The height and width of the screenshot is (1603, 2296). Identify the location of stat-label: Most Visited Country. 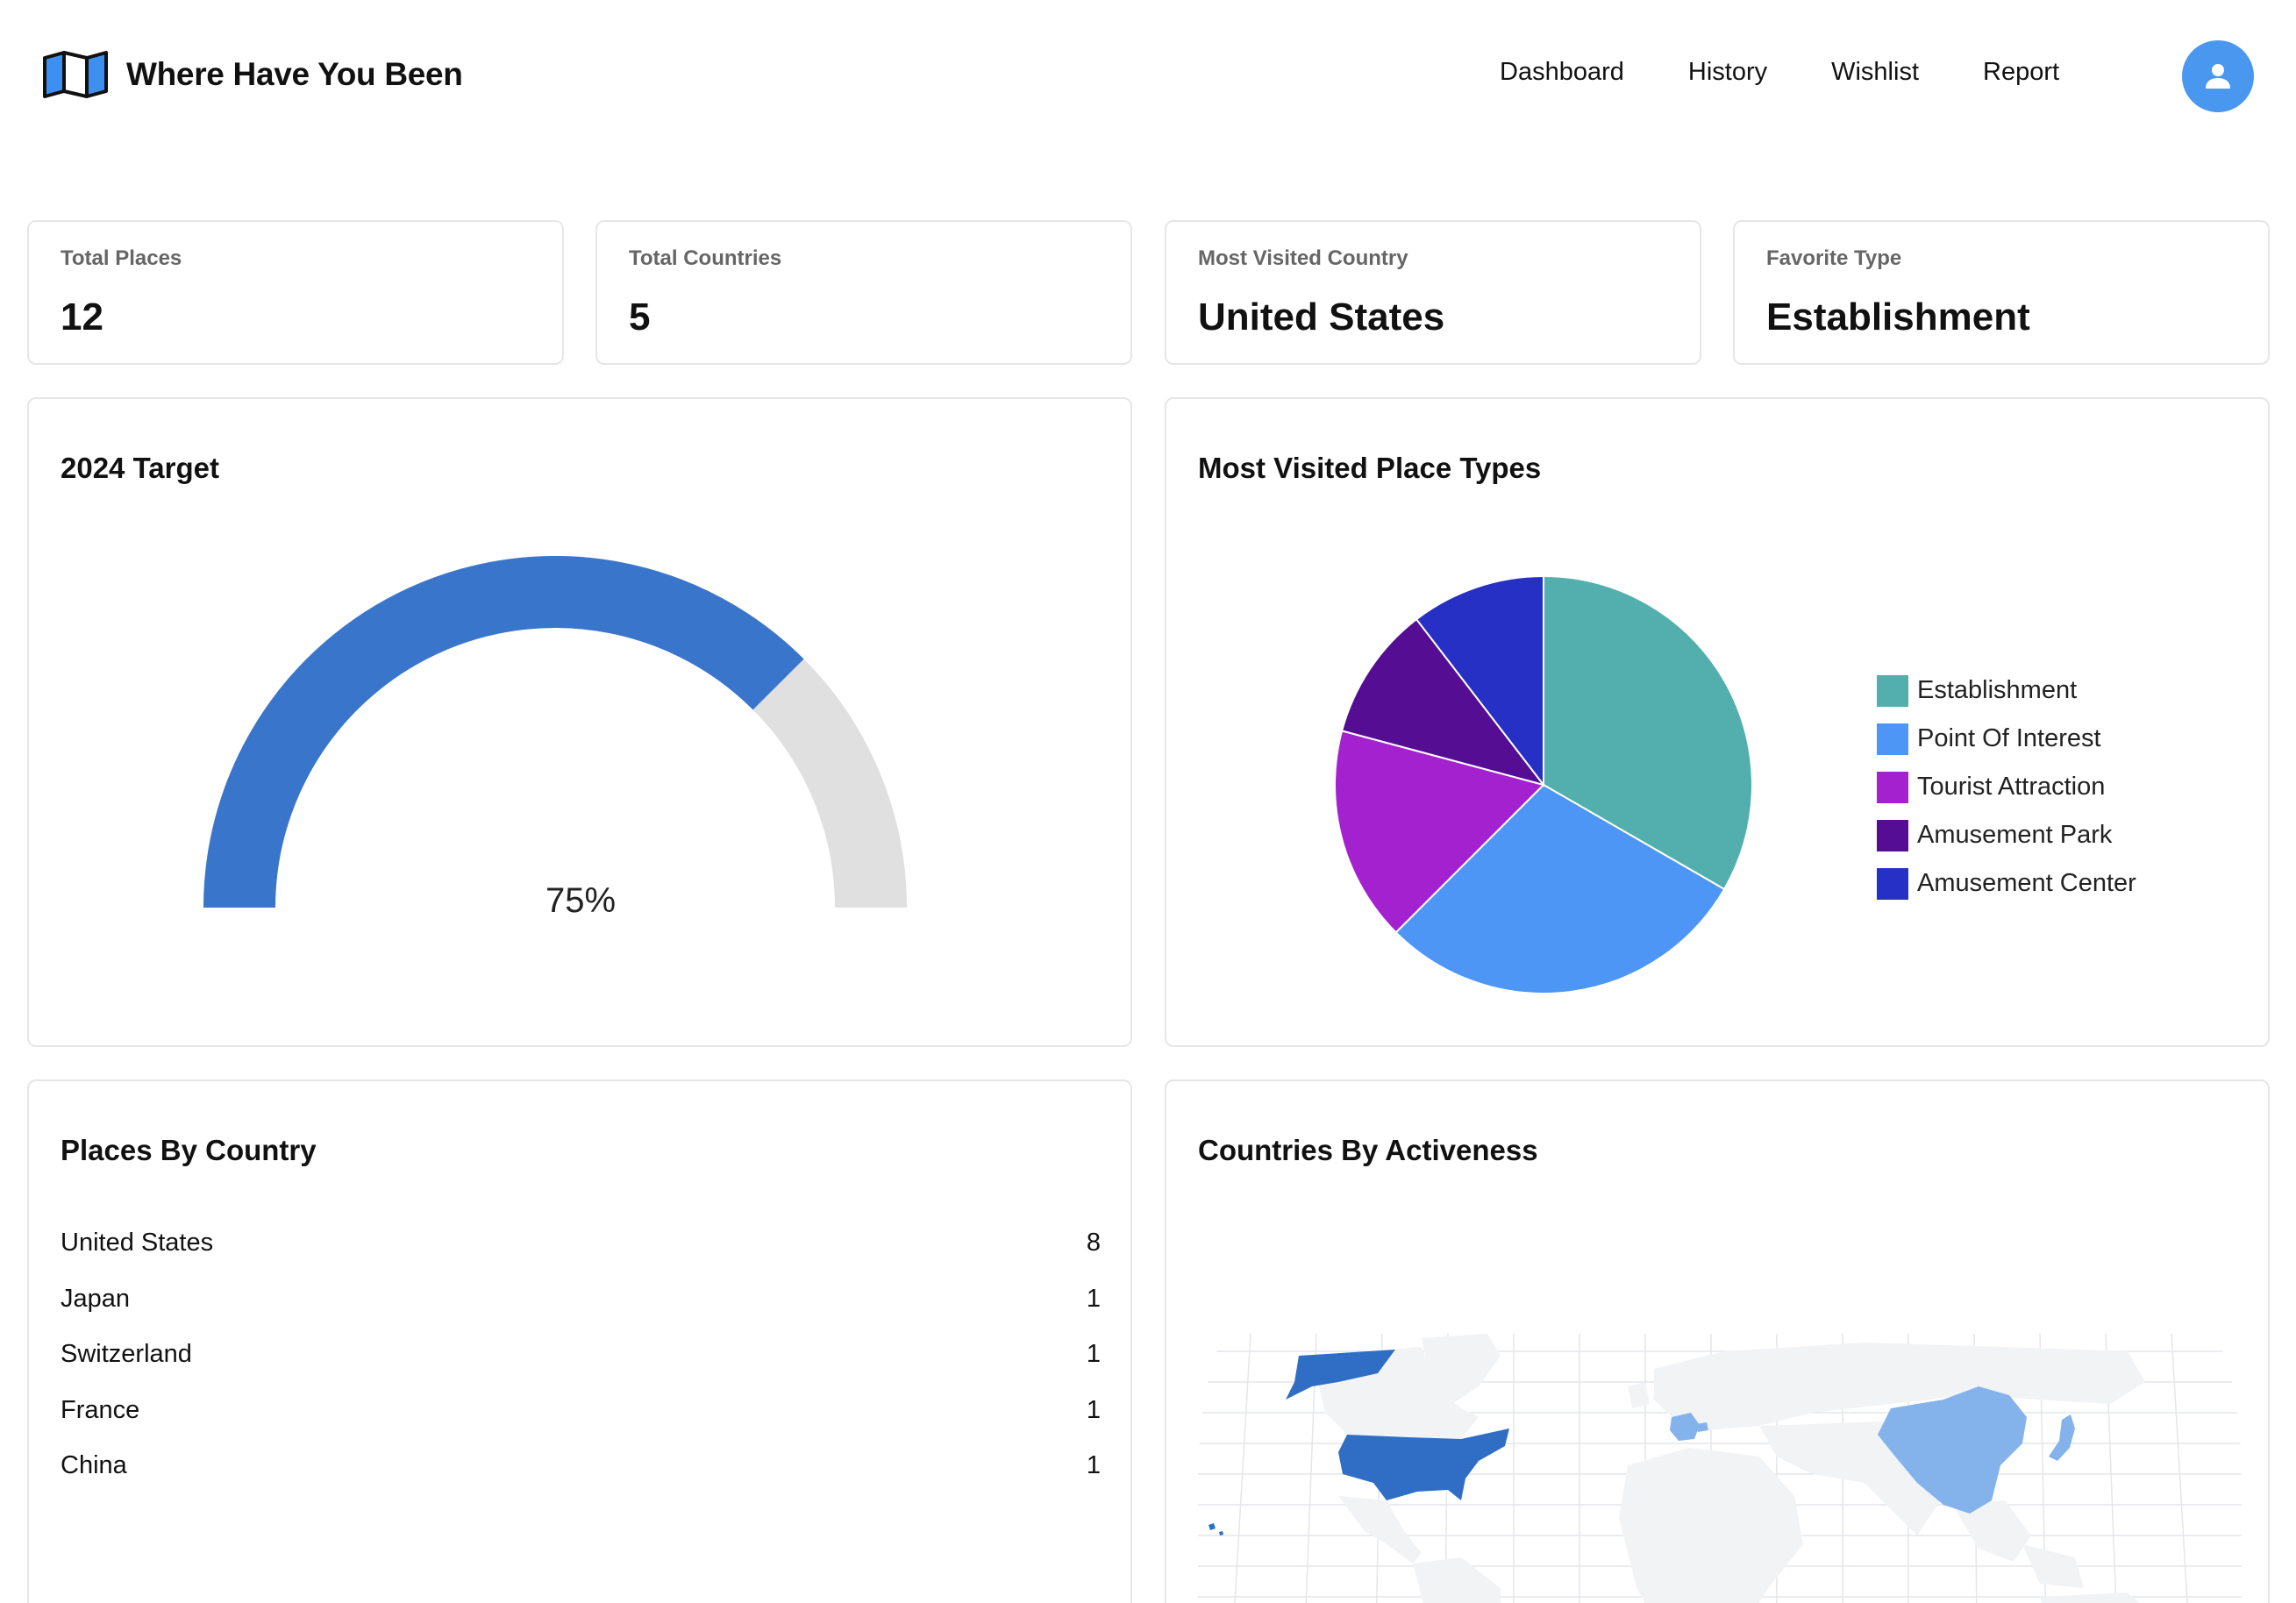
(1303, 258).